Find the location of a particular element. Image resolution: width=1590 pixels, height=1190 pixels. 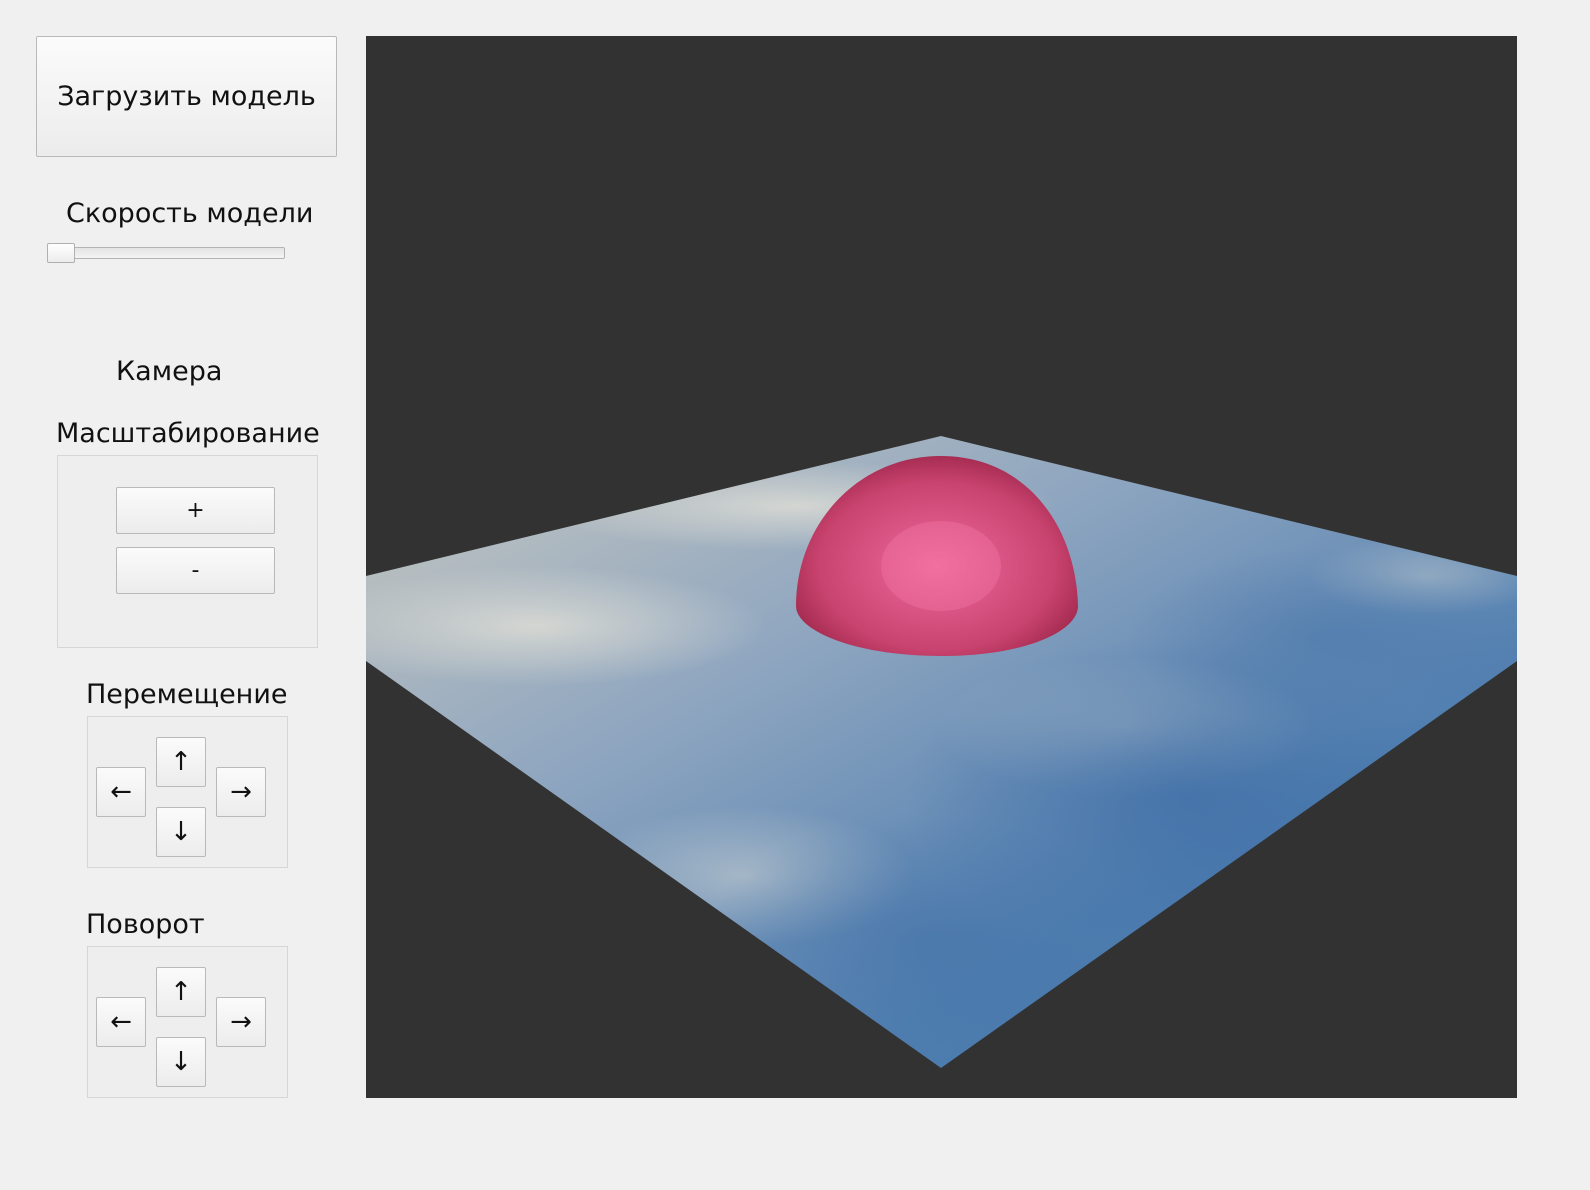

move-up-button: ↑ is located at coordinates (181, 762).